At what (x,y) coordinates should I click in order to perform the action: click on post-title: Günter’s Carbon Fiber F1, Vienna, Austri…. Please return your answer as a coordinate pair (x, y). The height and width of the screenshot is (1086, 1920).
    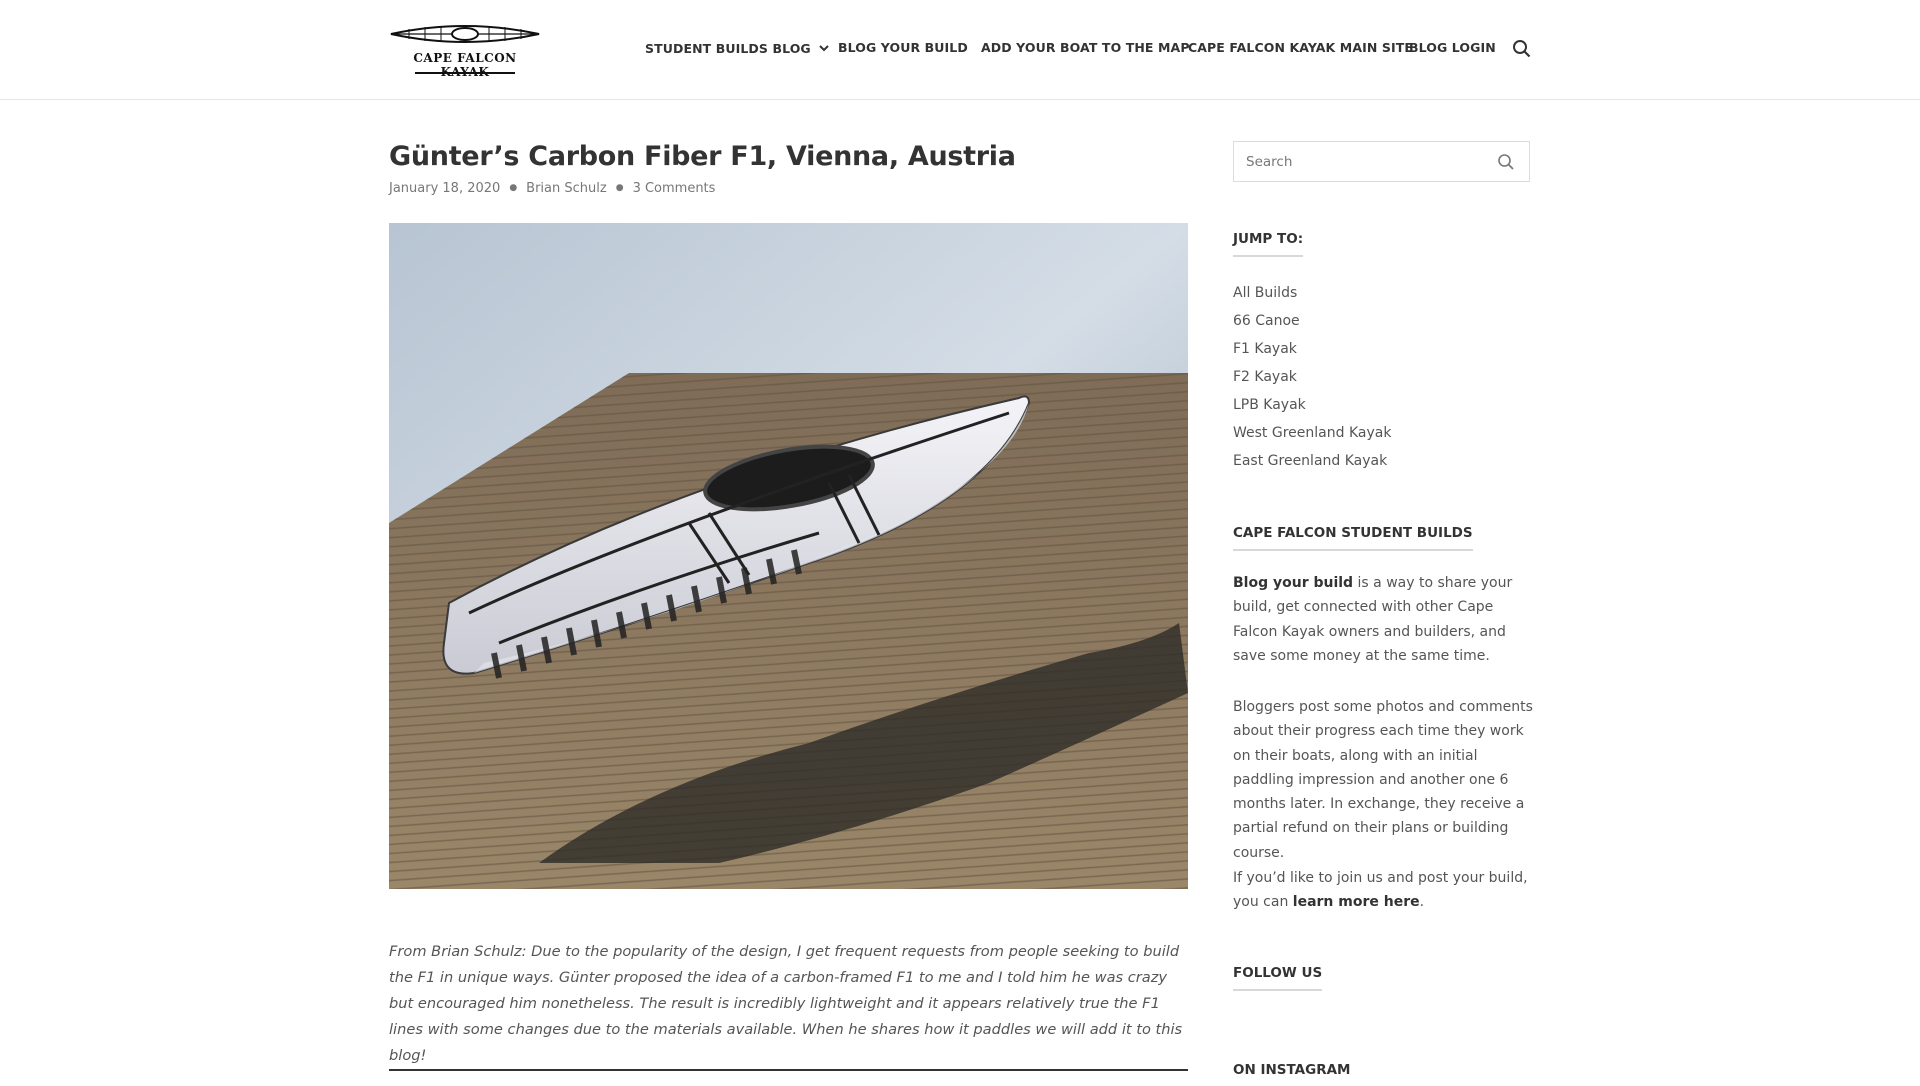
    Looking at the image, I should click on (702, 156).